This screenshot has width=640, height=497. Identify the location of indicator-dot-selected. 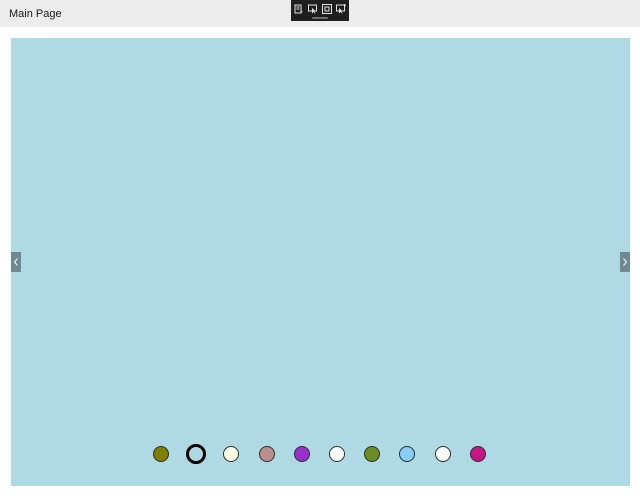
(196, 454).